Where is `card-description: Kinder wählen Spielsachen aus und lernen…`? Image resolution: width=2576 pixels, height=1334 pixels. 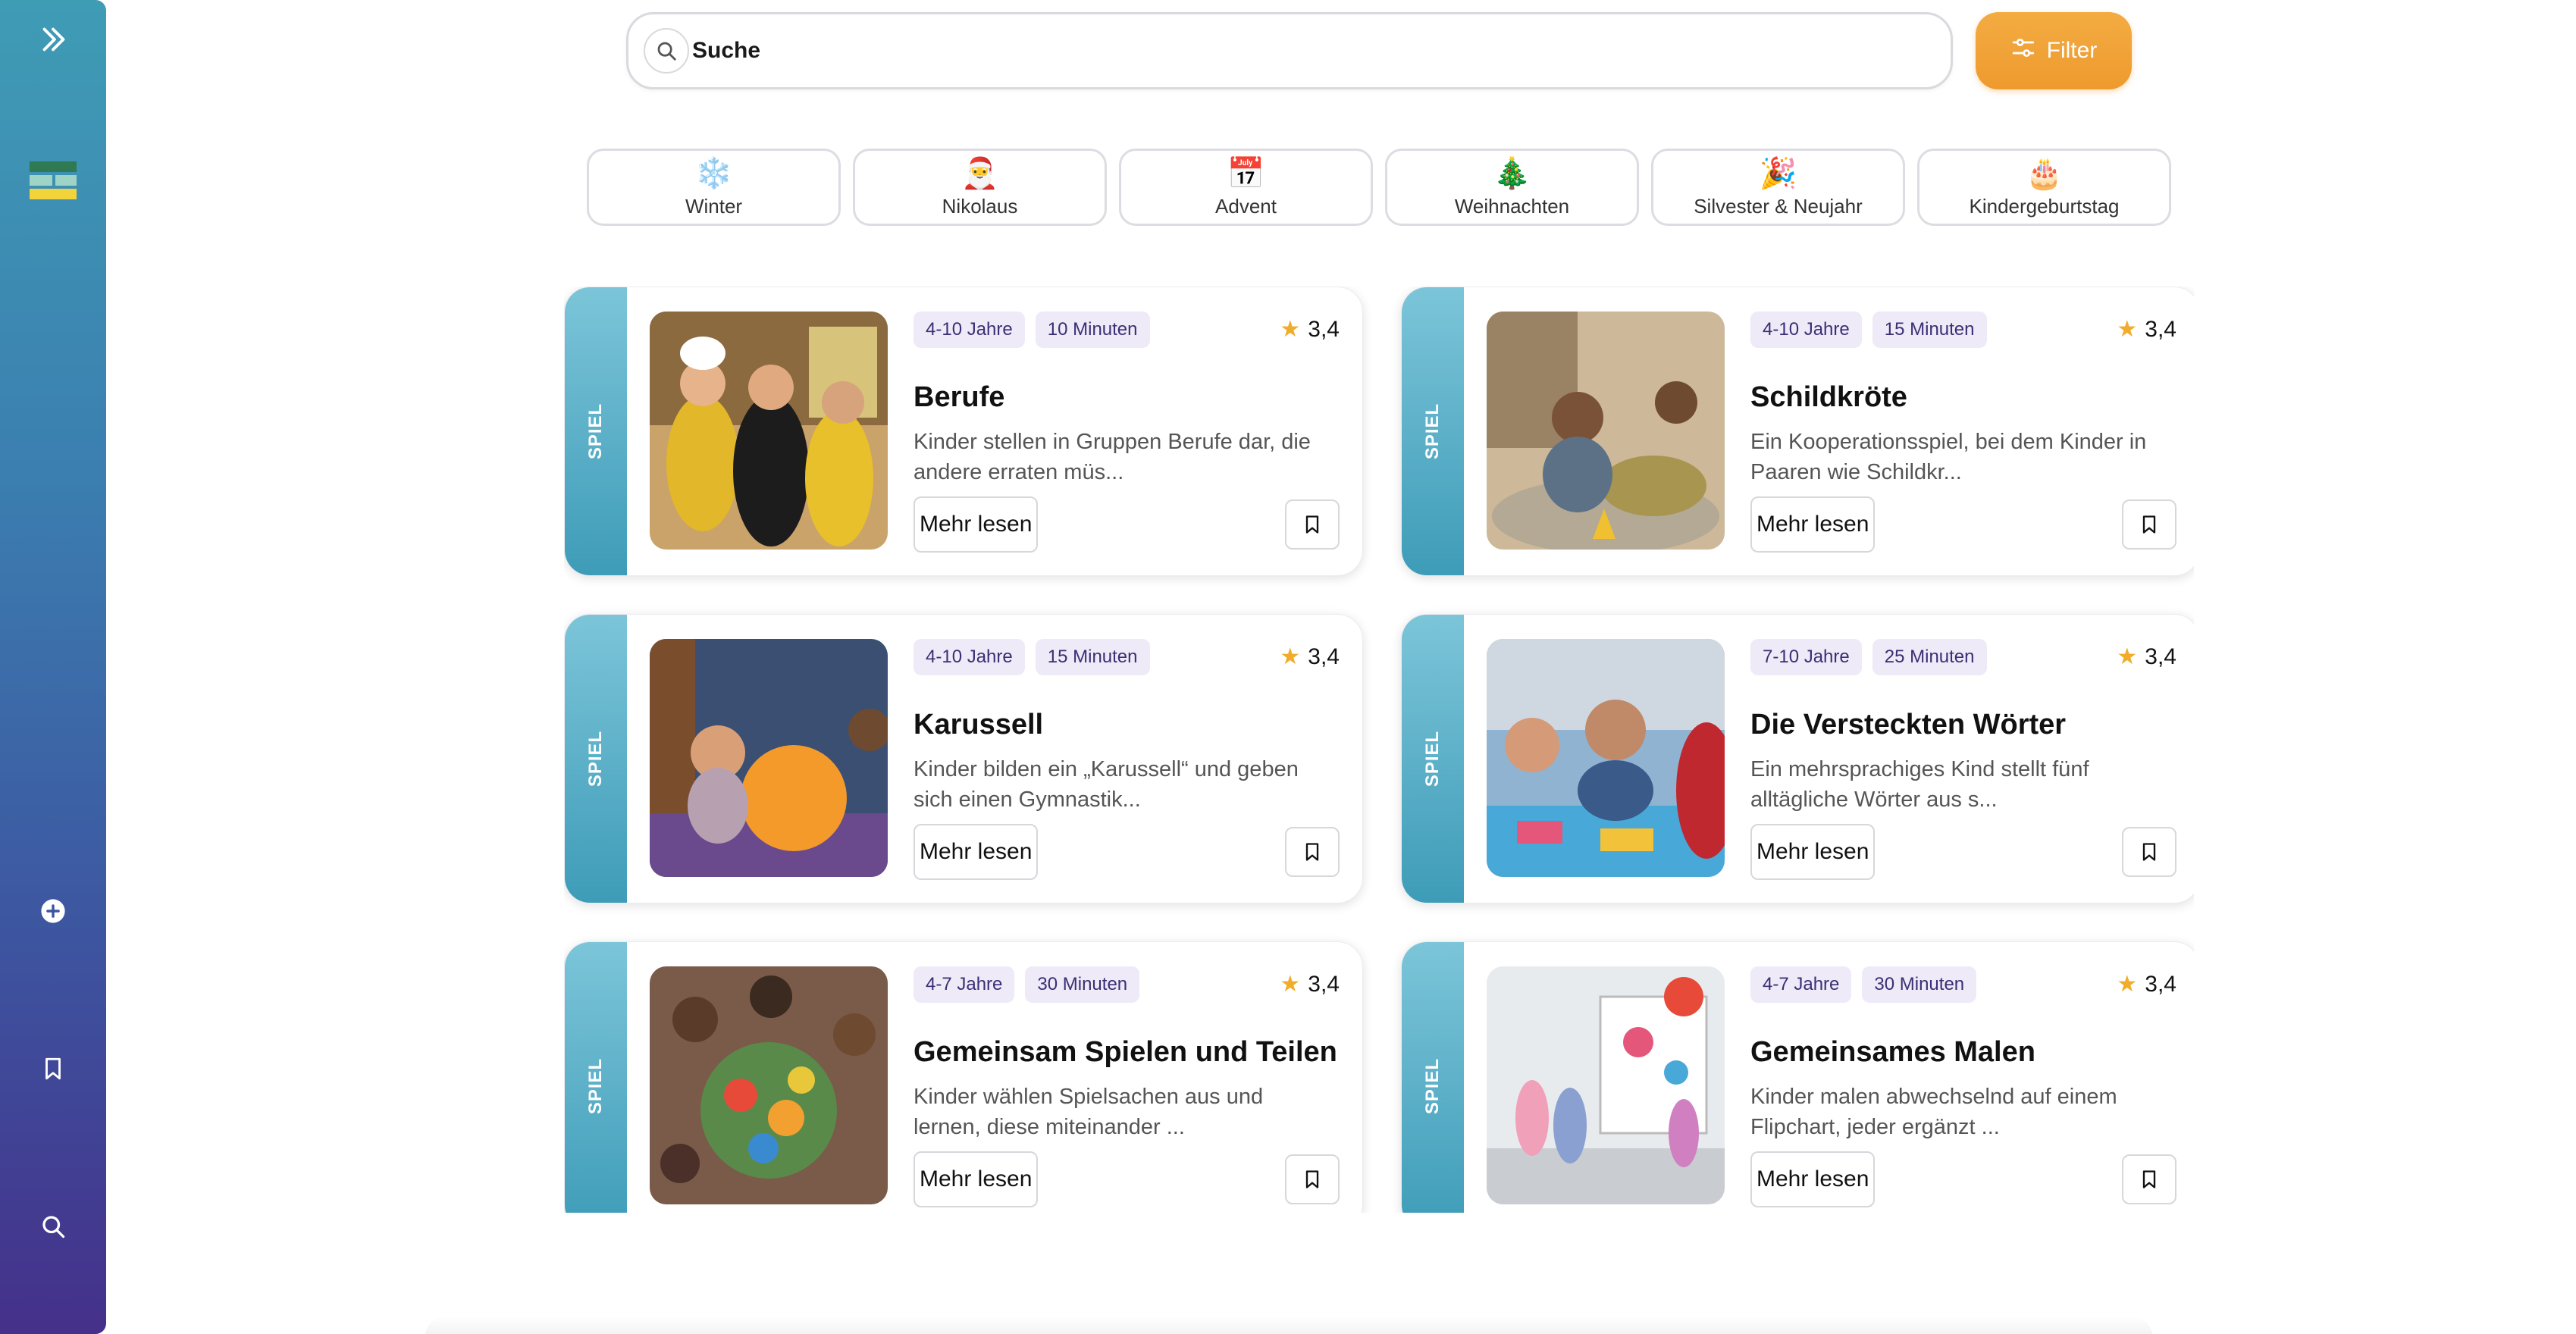 card-description: Kinder wählen Spielsachen aus und lernen… is located at coordinates (1089, 1112).